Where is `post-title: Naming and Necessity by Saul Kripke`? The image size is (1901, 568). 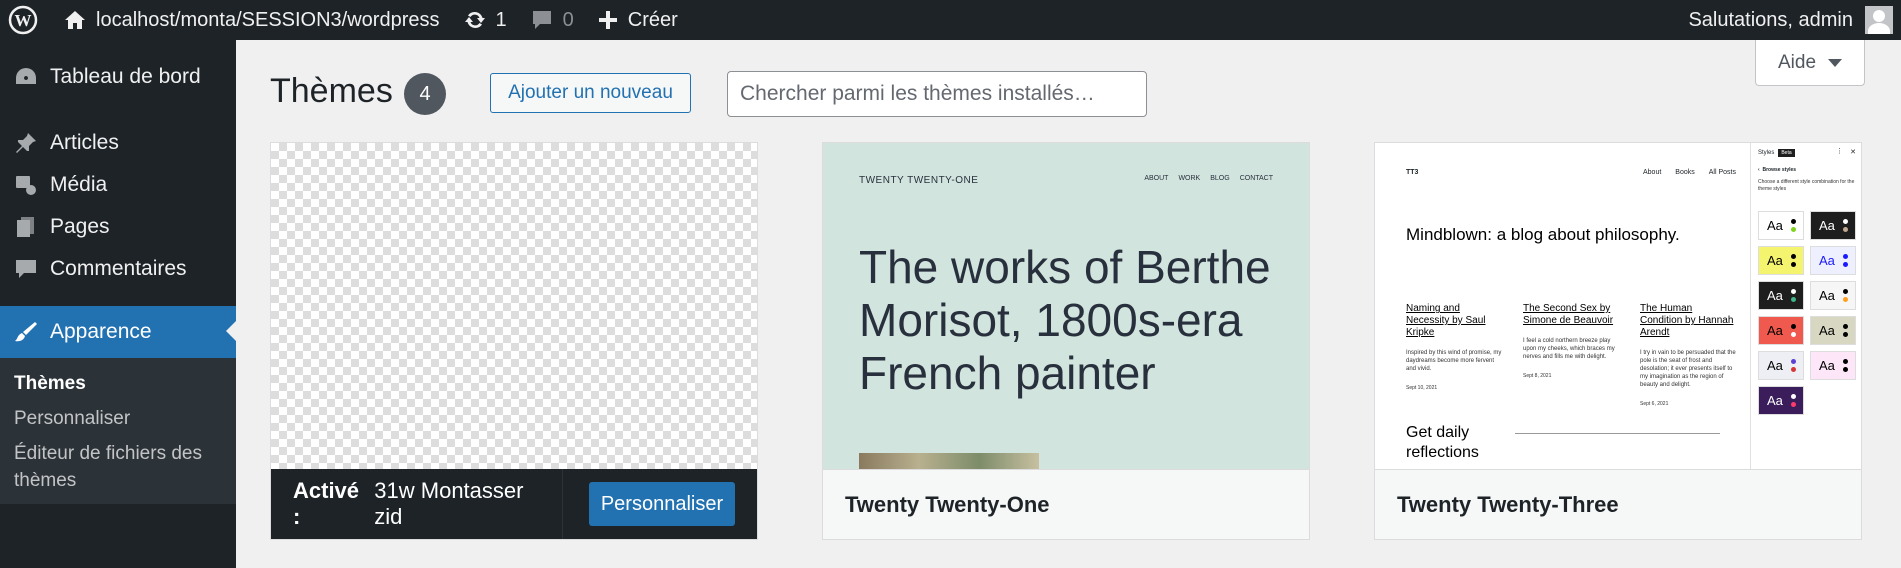 post-title: Naming and Necessity by Saul Kripke is located at coordinates (1446, 320).